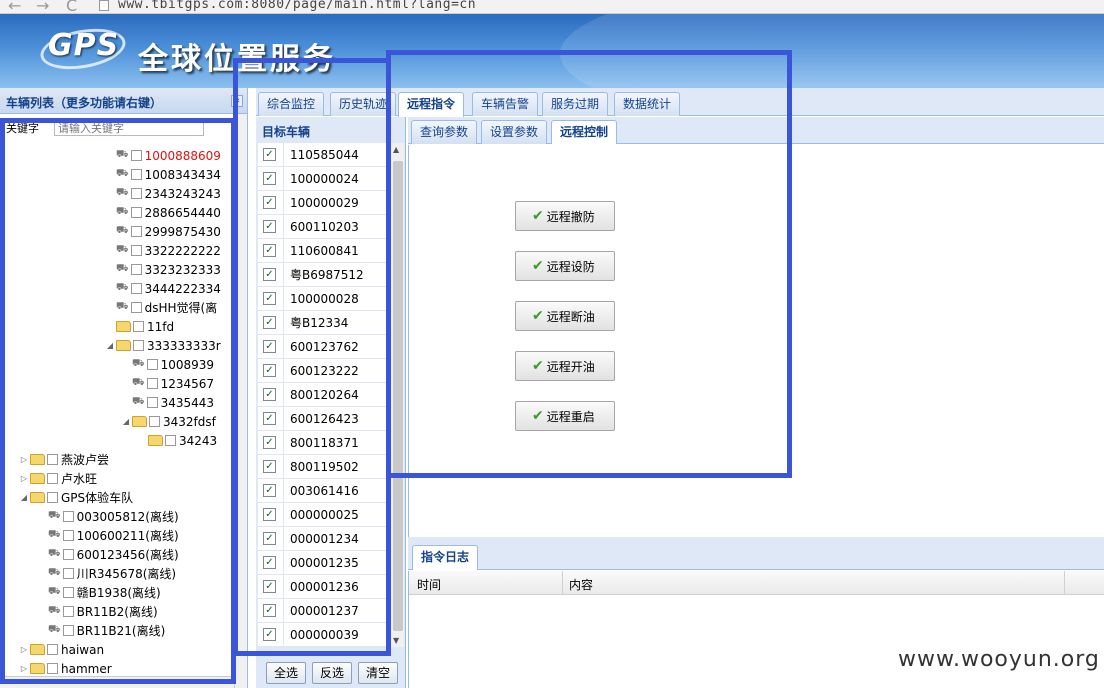 The image size is (1104, 688). Describe the element at coordinates (286, 673) in the screenshot. I see `select-all-button: 全选` at that location.